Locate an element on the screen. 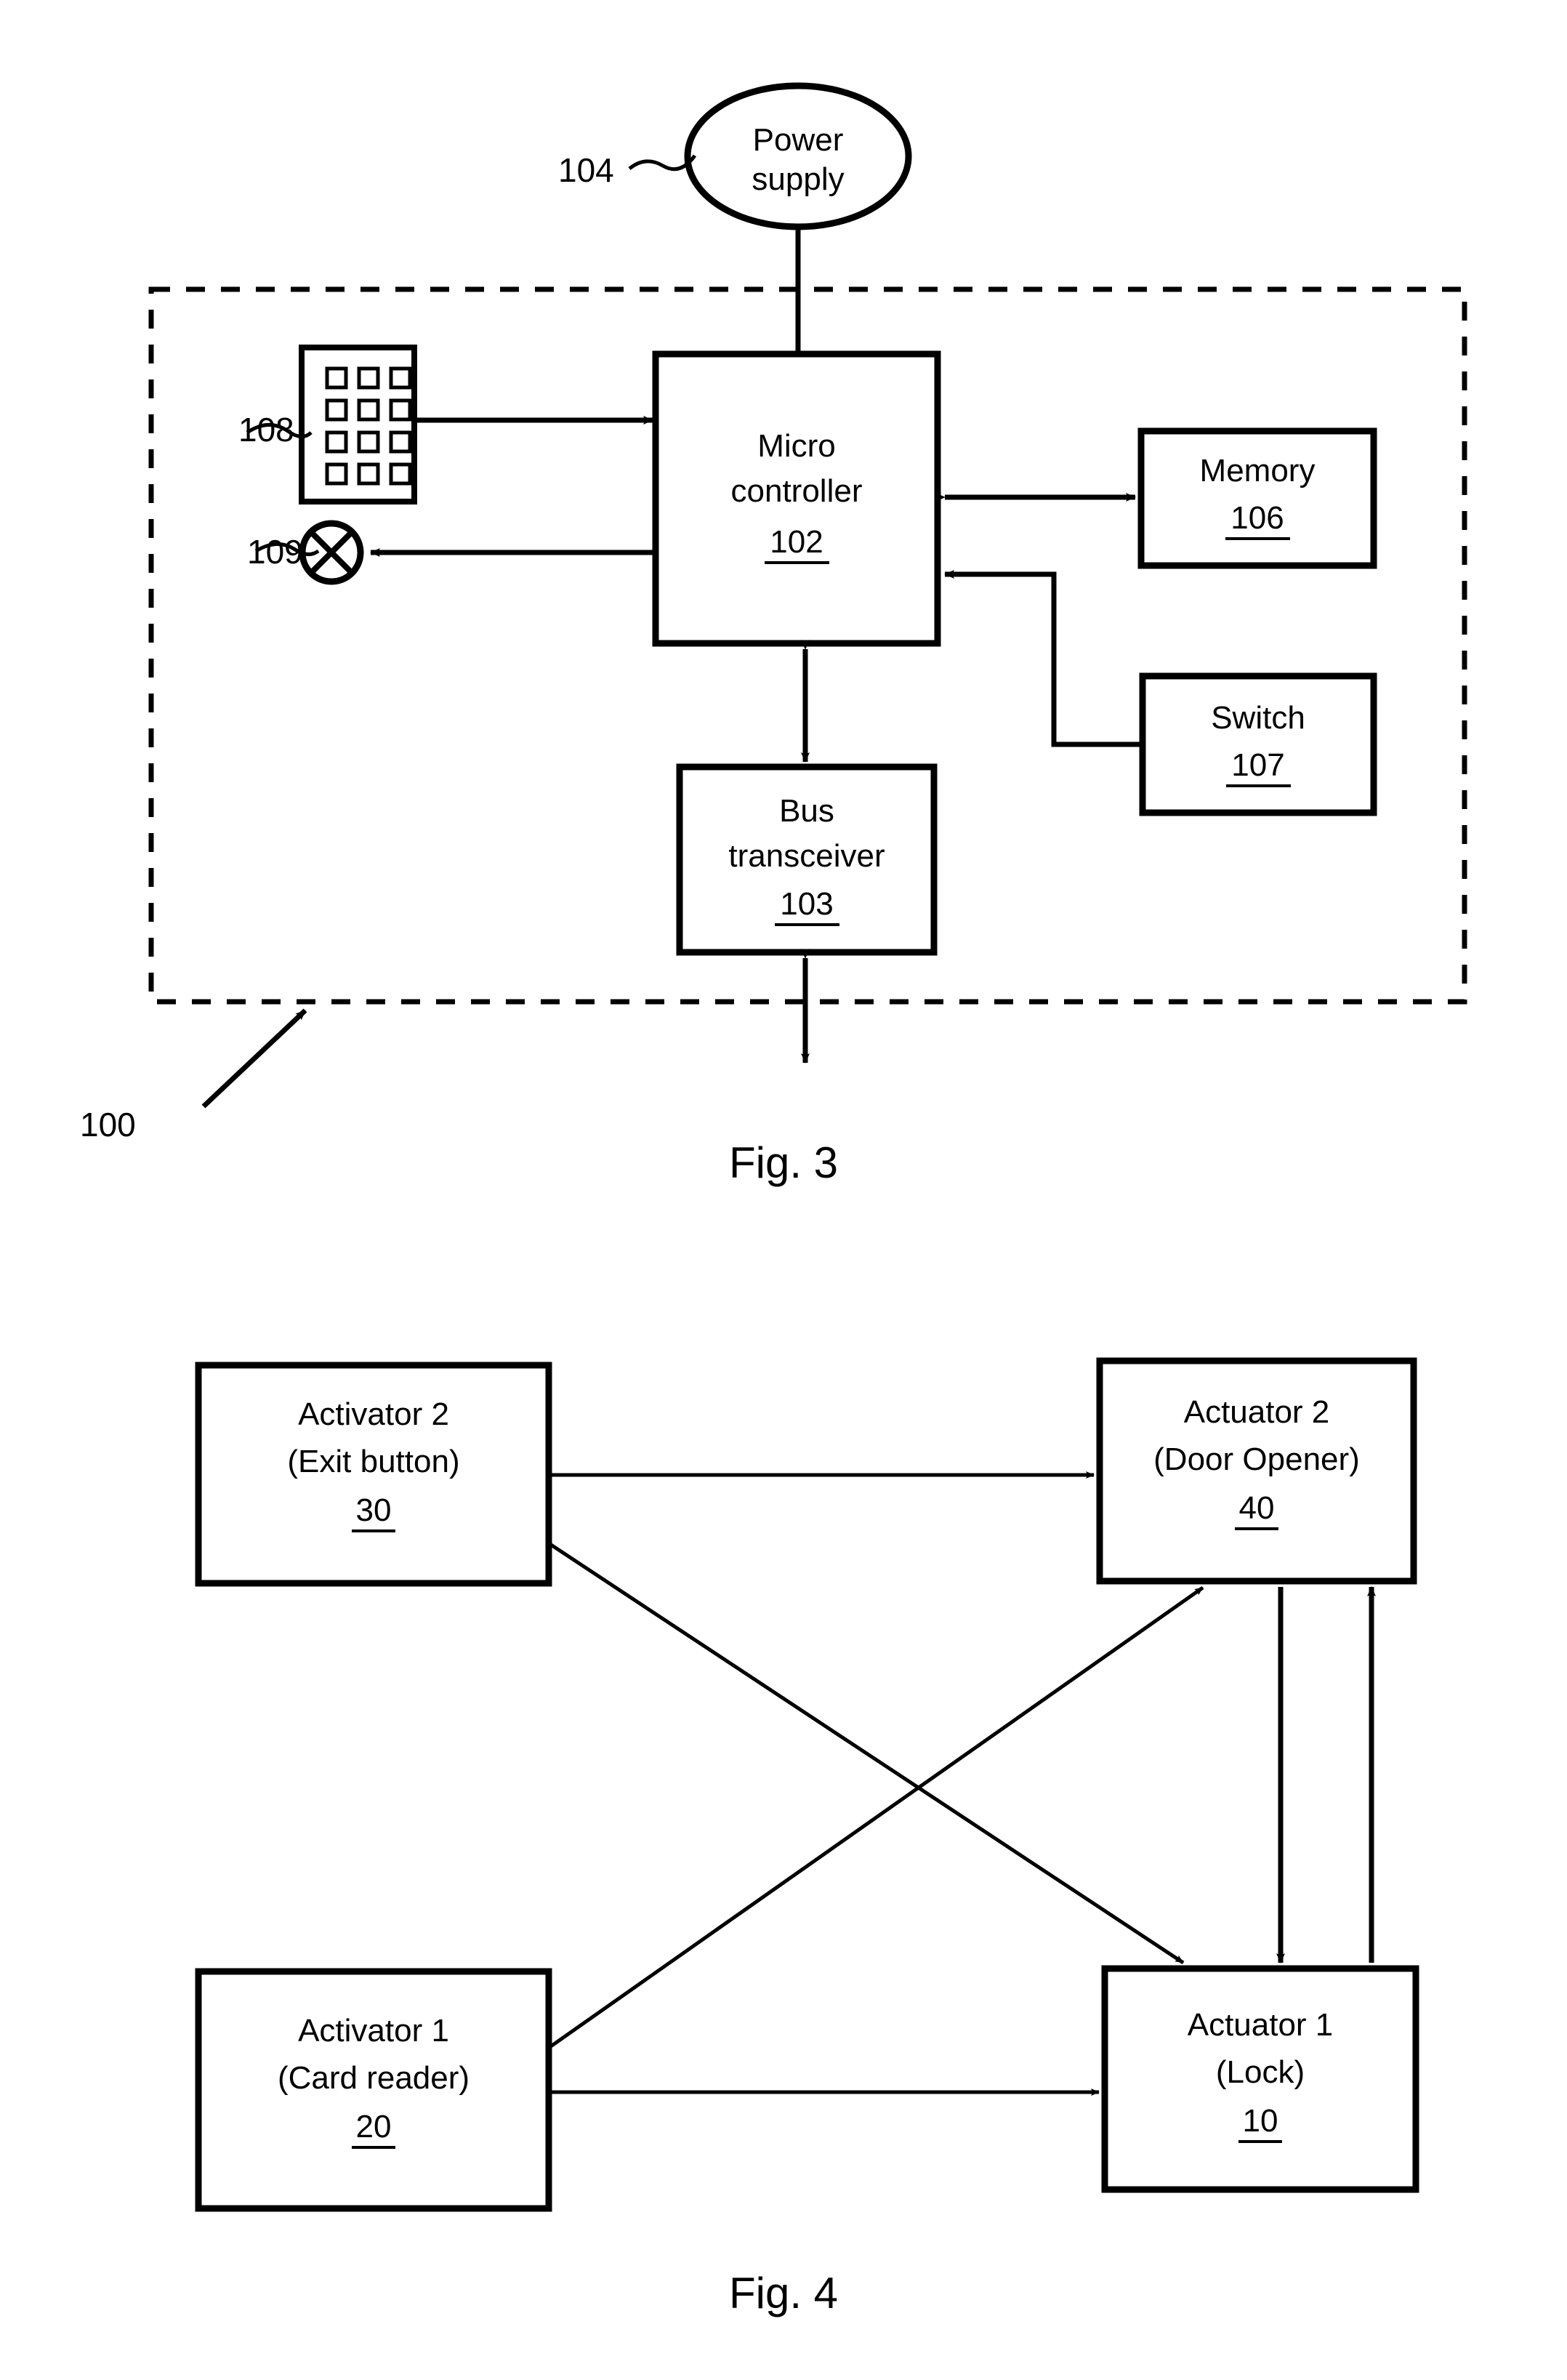  microcontroller-label-line2: controller is located at coordinates (797, 491).